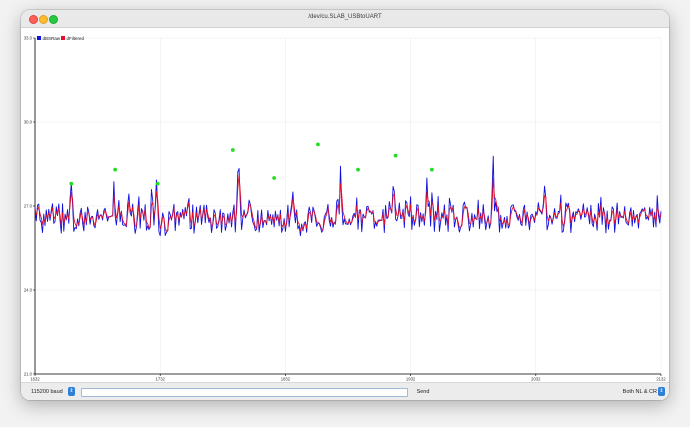  What do you see at coordinates (661, 379) in the screenshot?
I see `x-tick-label: 2132` at bounding box center [661, 379].